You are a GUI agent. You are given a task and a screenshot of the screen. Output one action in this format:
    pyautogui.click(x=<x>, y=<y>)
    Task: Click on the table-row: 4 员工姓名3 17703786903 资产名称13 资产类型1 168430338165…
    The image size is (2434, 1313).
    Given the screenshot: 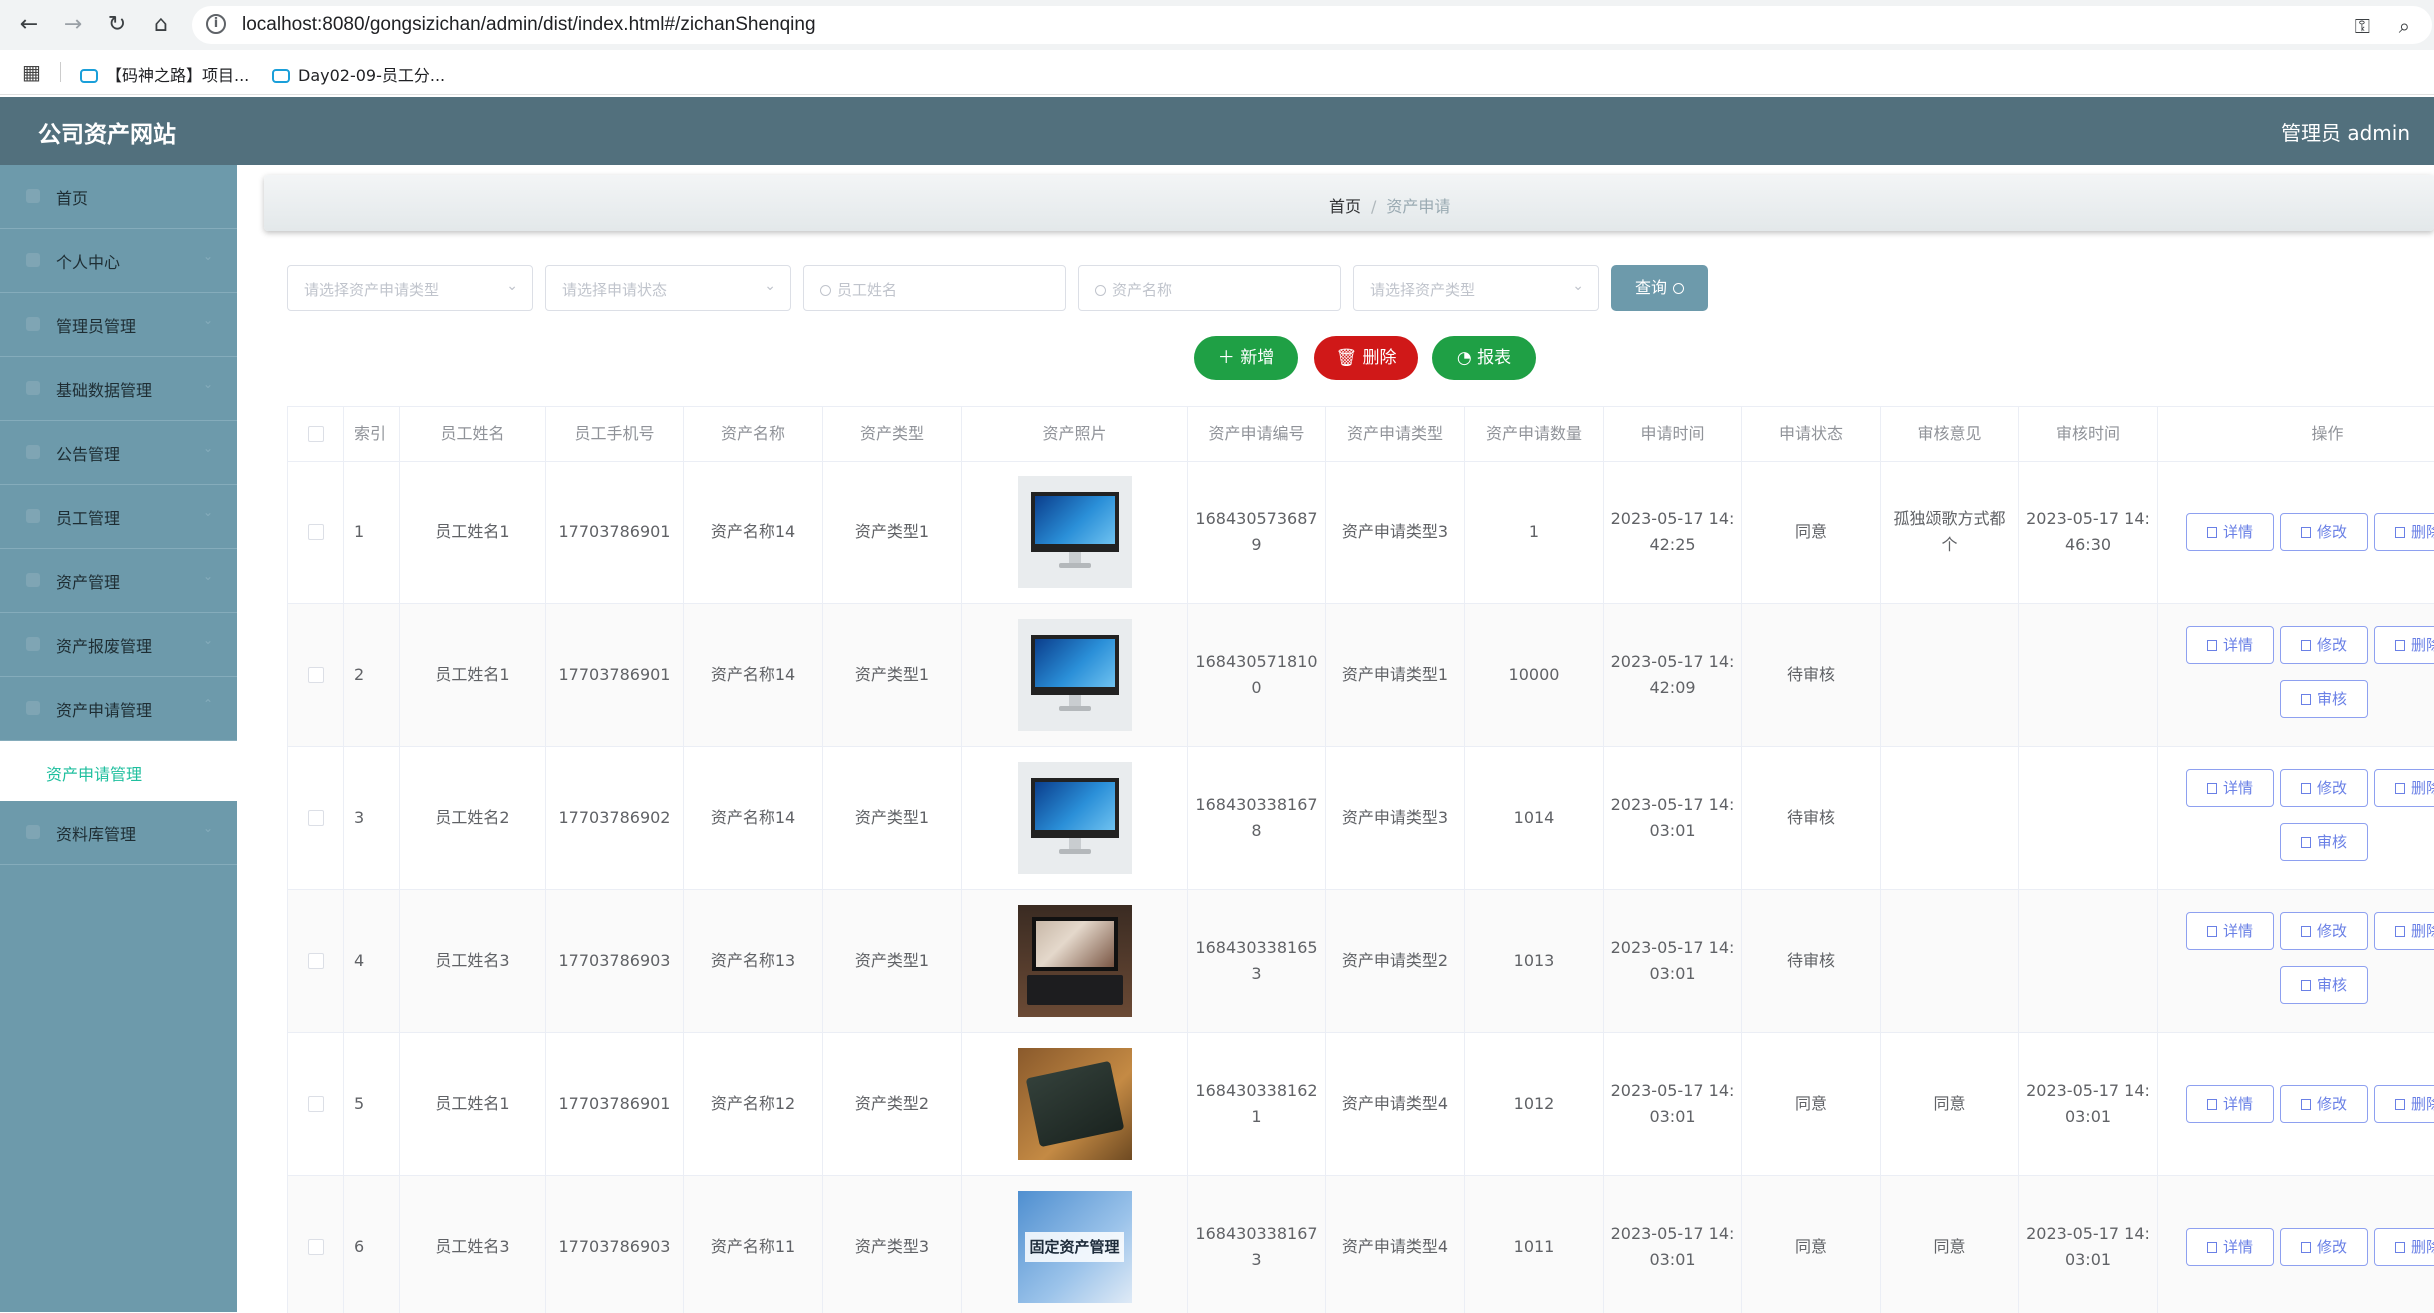 What is the action you would take?
    pyautogui.click(x=1361, y=961)
    